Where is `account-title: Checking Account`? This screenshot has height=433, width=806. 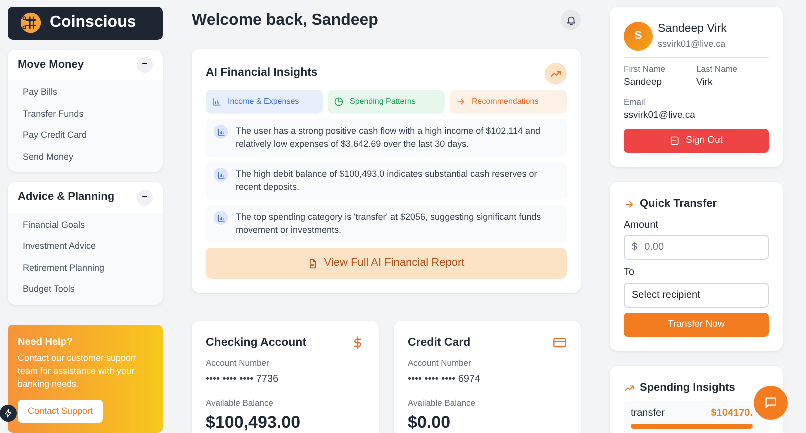
account-title: Checking Account is located at coordinates (256, 343).